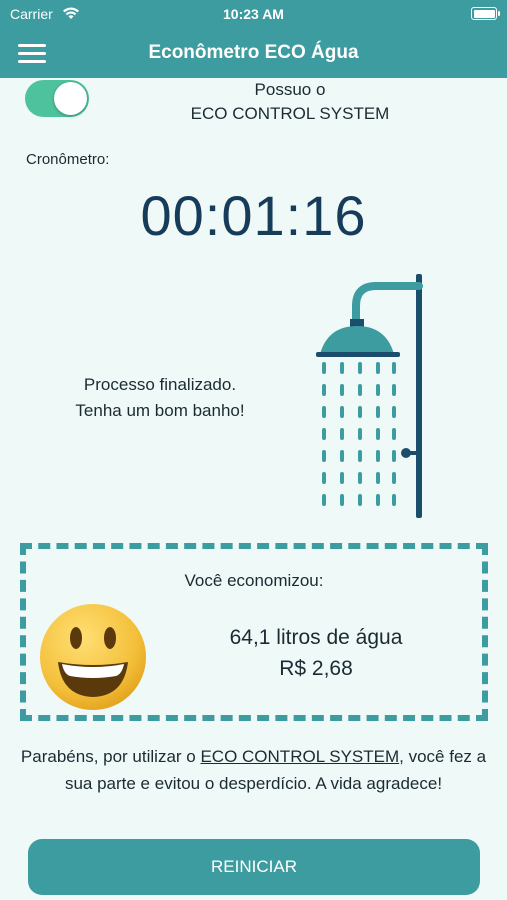  Describe the element at coordinates (369, 396) in the screenshot. I see `shower-icon` at that location.